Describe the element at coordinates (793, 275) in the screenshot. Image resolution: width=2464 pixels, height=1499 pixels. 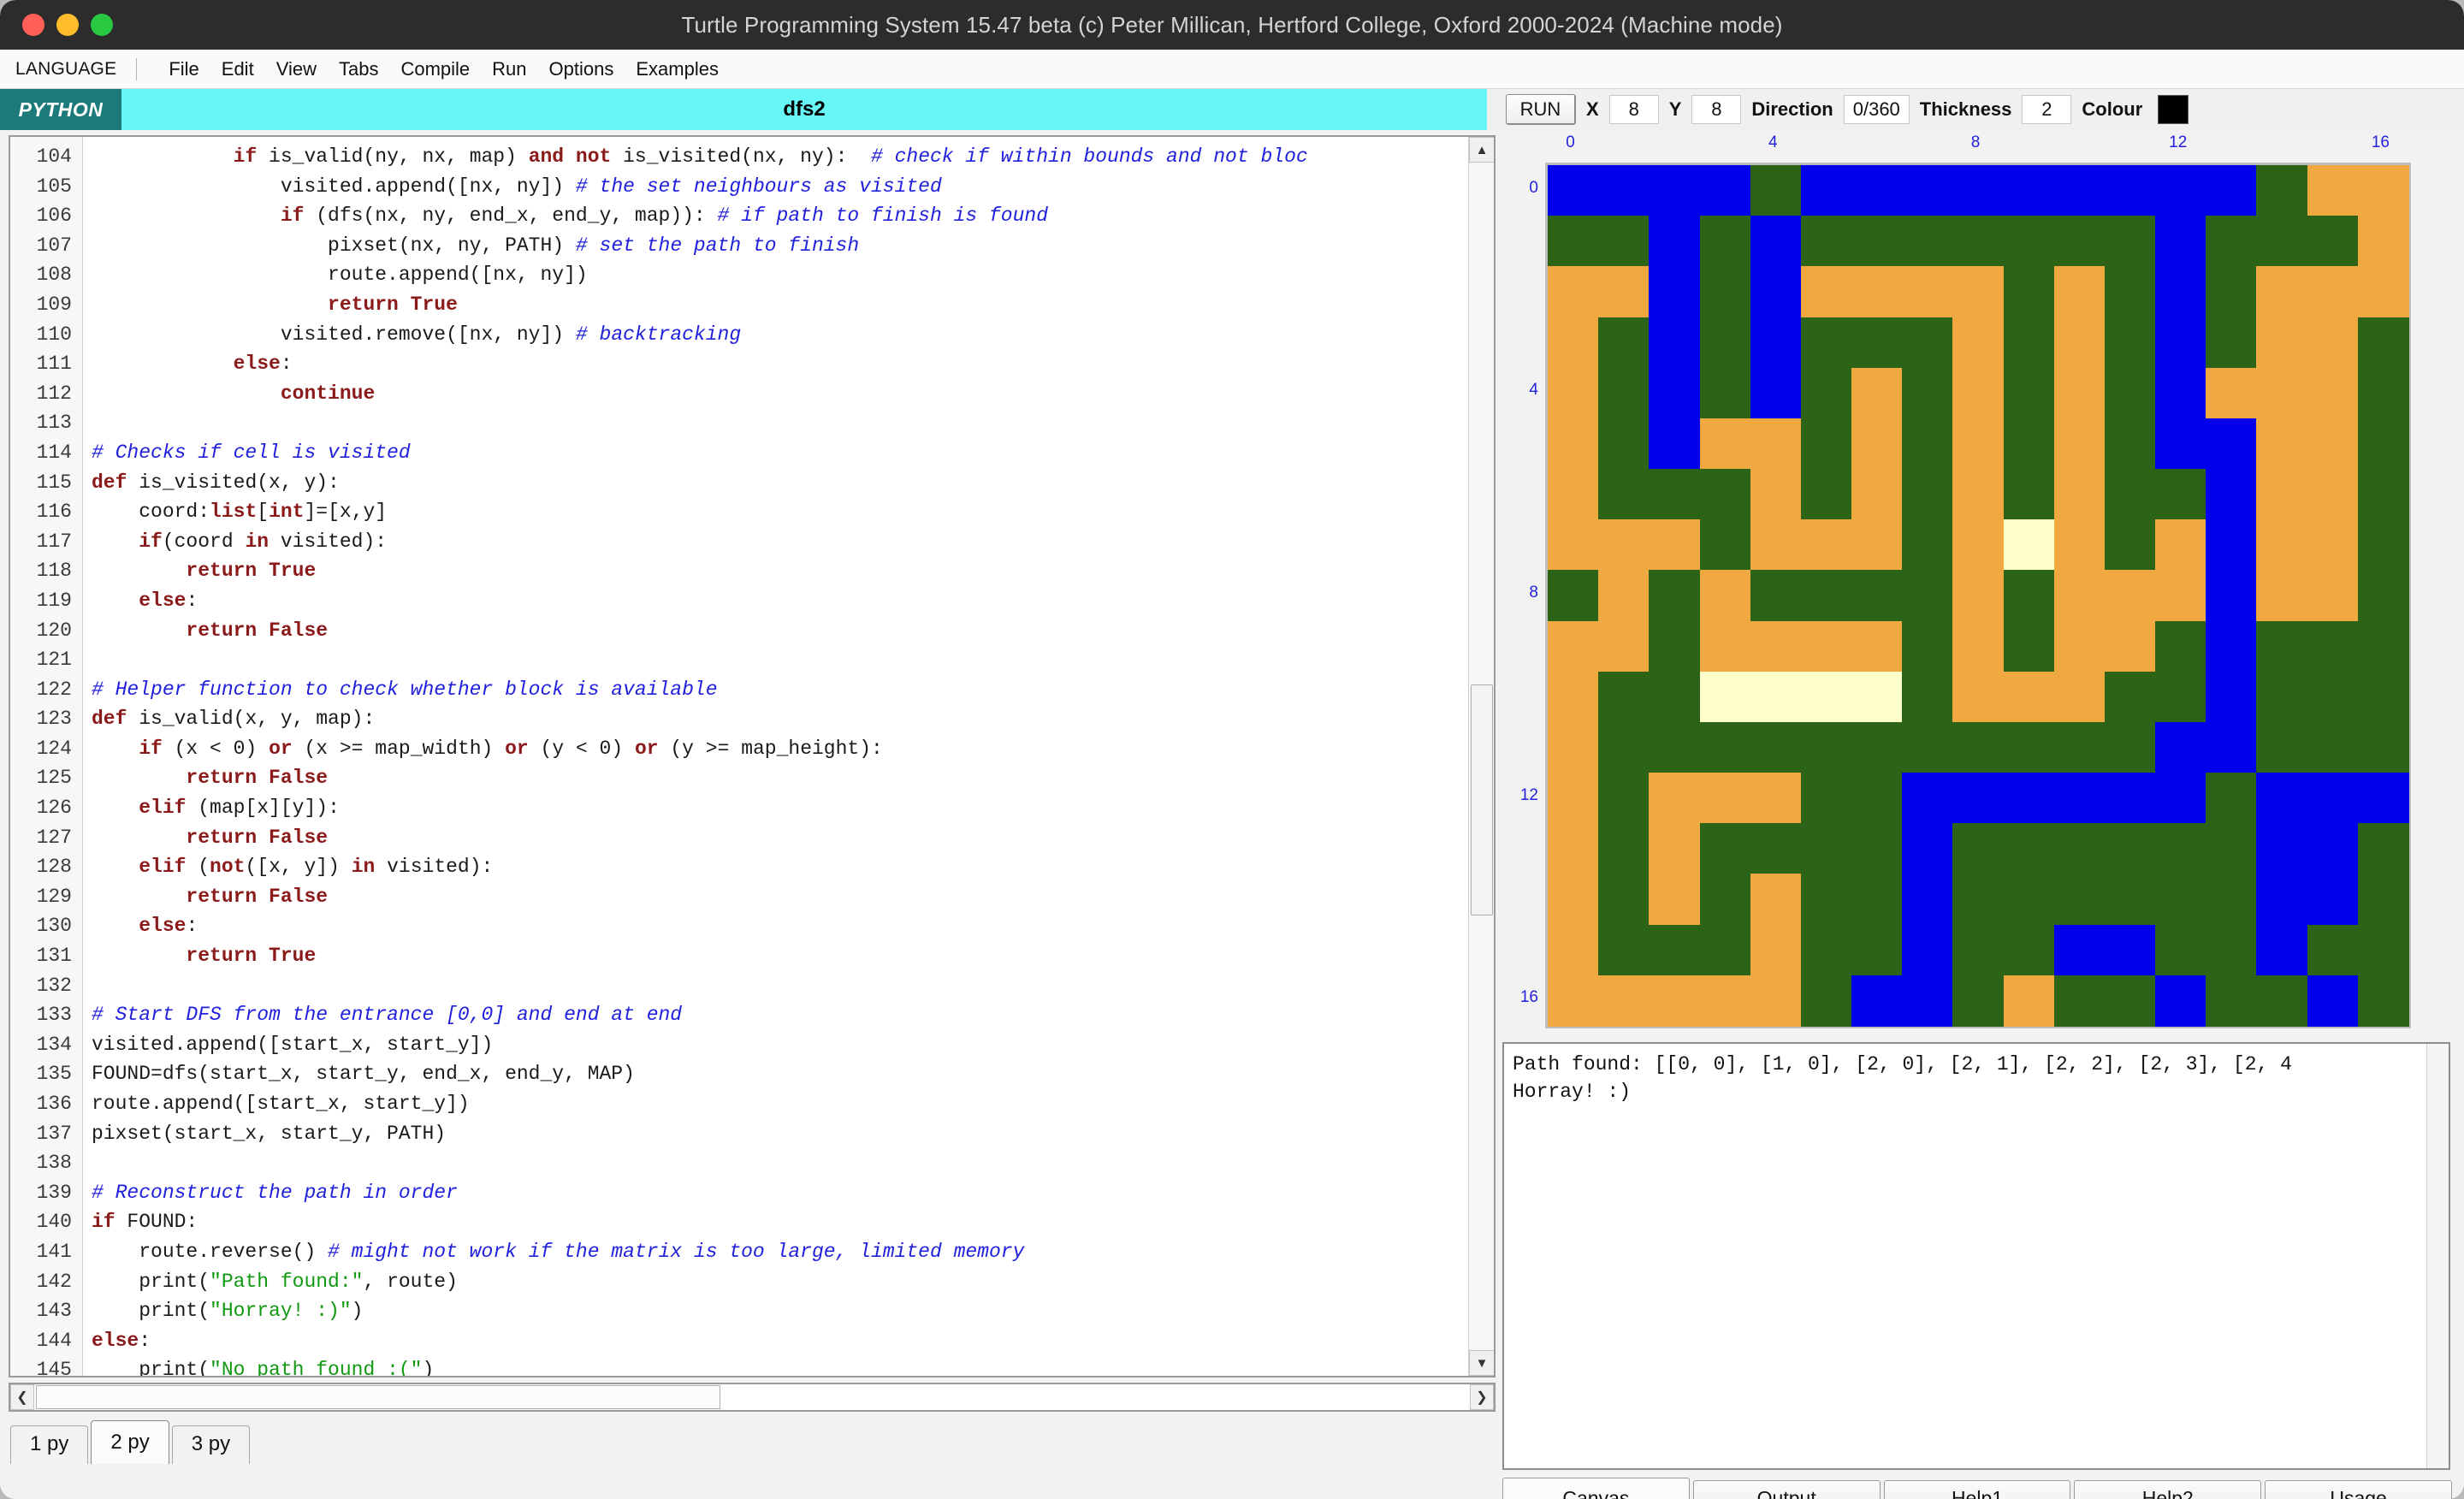
I see `code-line: route.append([nx, ny])` at that location.